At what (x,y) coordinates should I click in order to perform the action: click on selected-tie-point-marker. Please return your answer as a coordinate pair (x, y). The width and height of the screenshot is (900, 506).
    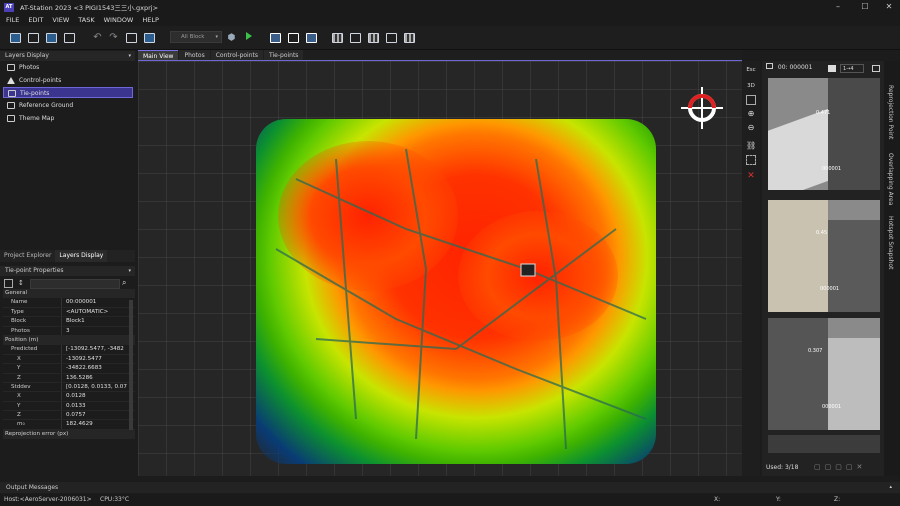
    Looking at the image, I should click on (528, 270).